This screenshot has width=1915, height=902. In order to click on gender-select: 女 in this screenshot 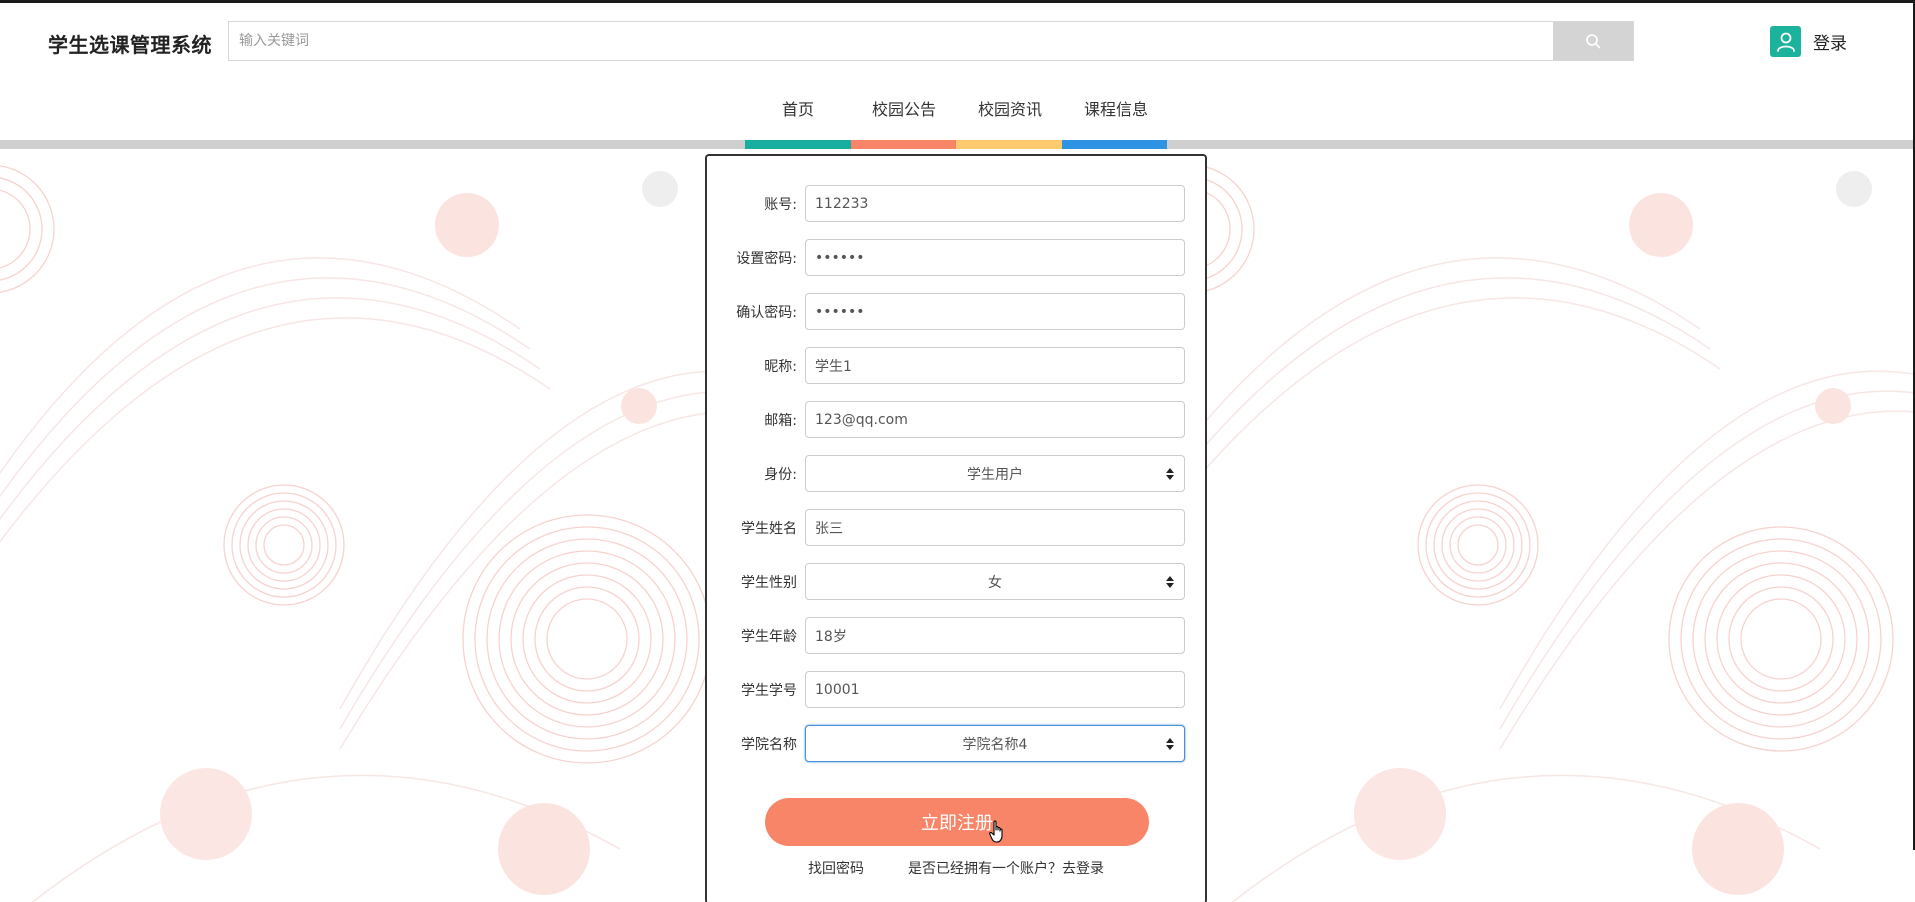, I will do `click(995, 581)`.